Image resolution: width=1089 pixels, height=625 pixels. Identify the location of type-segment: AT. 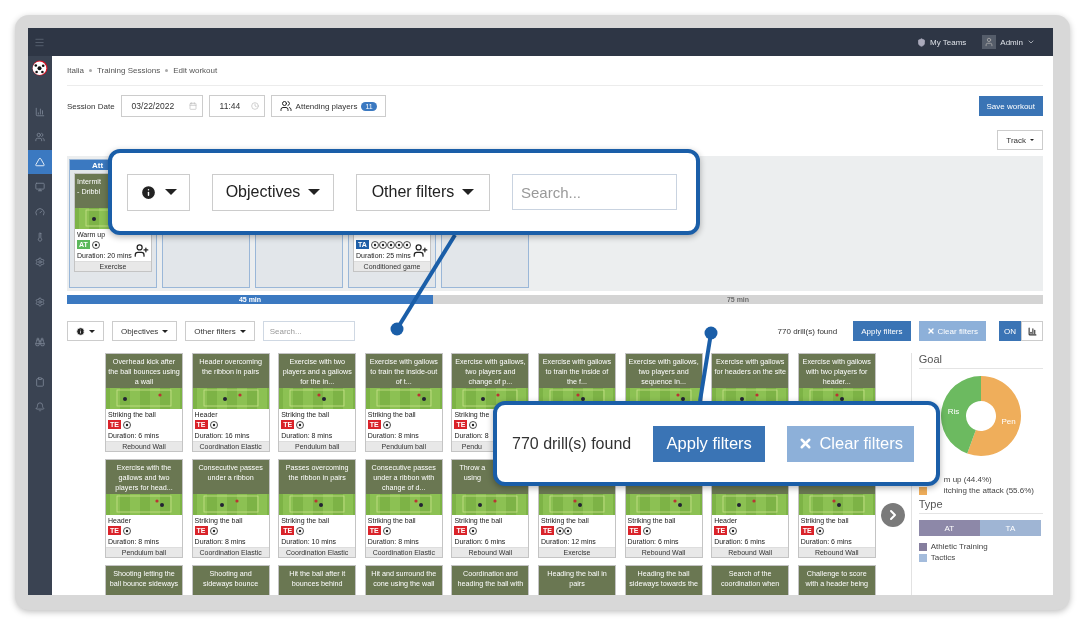
(949, 528).